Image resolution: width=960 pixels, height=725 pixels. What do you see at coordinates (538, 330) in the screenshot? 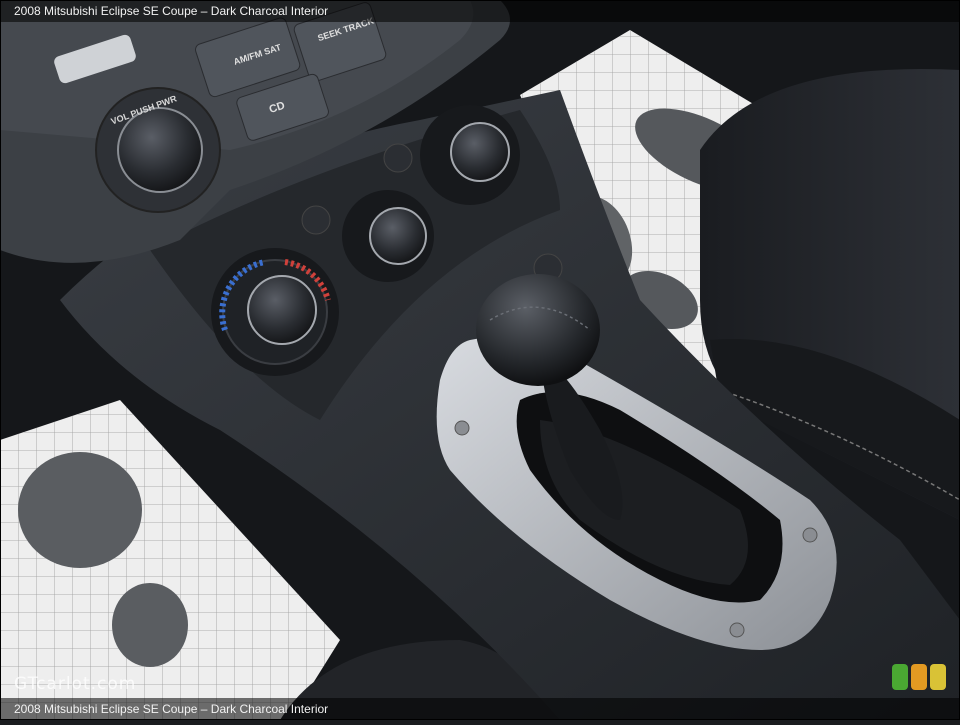
I see `gear-shift-knob` at bounding box center [538, 330].